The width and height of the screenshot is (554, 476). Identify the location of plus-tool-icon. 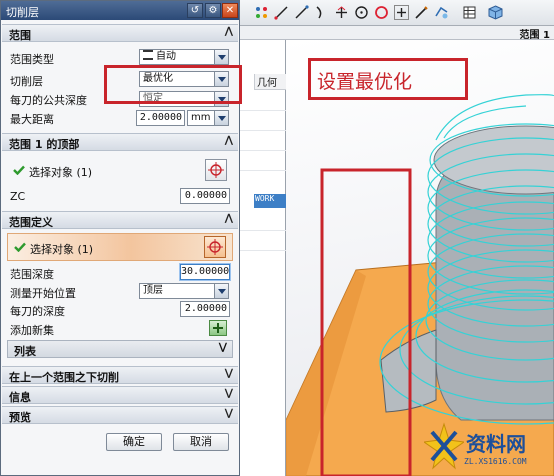
(401, 12).